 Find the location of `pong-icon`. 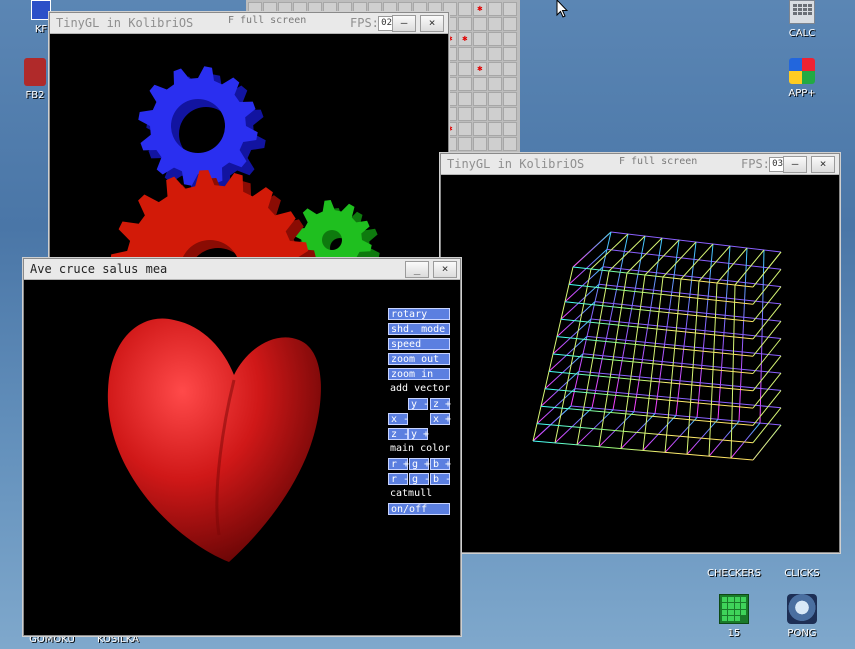

pong-icon is located at coordinates (802, 609).